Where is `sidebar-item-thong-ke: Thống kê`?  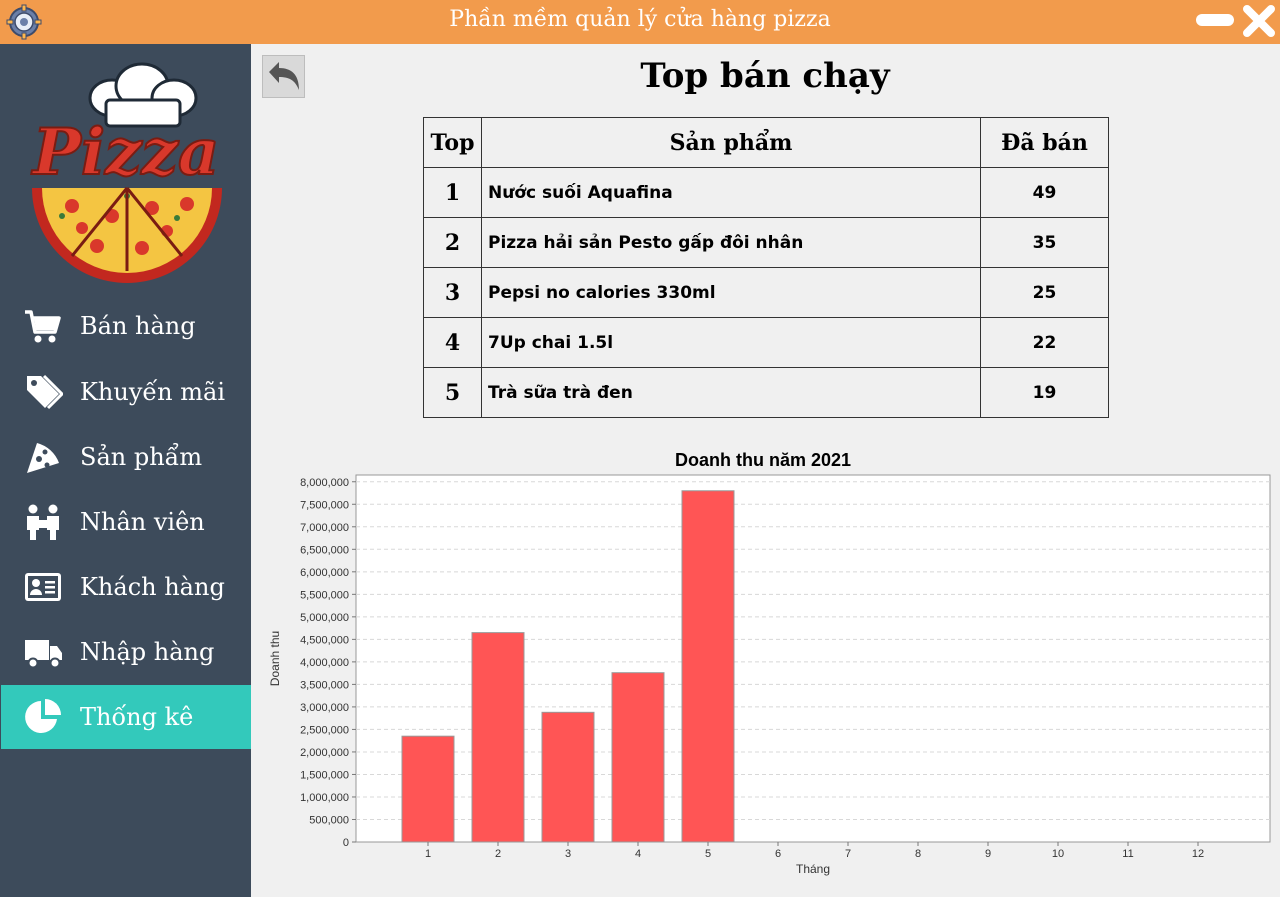
sidebar-item-thong-ke: Thống kê is located at coordinates (126, 717).